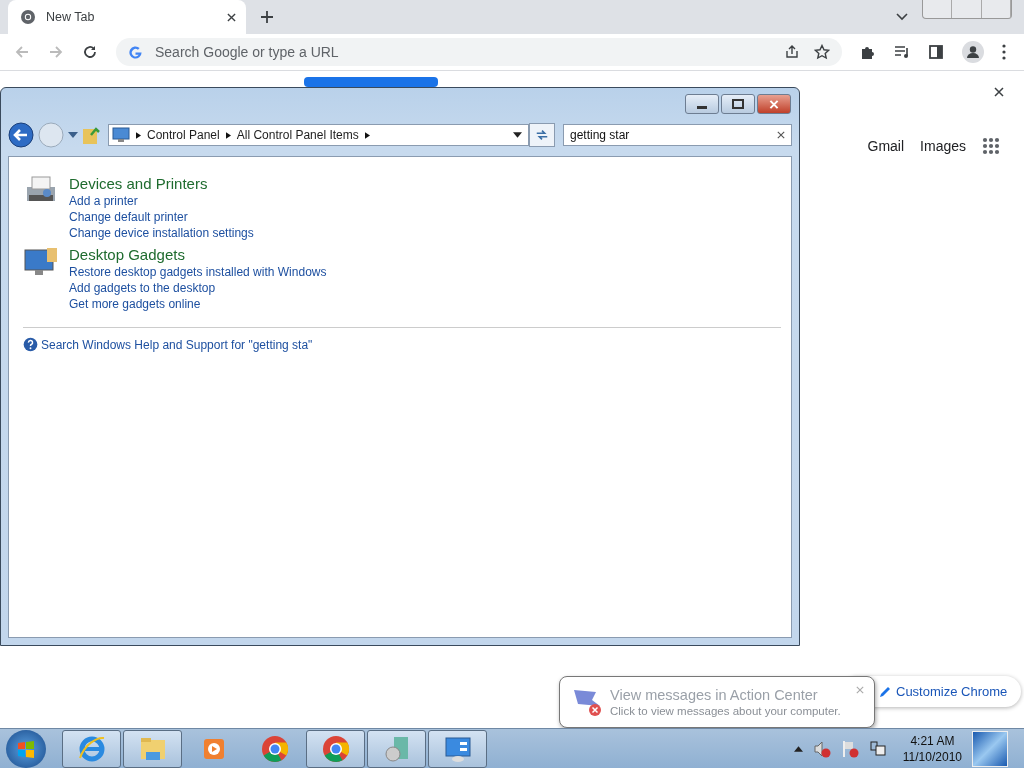  I want to click on breadcrumb-item: Control Panel, so click(183, 135).